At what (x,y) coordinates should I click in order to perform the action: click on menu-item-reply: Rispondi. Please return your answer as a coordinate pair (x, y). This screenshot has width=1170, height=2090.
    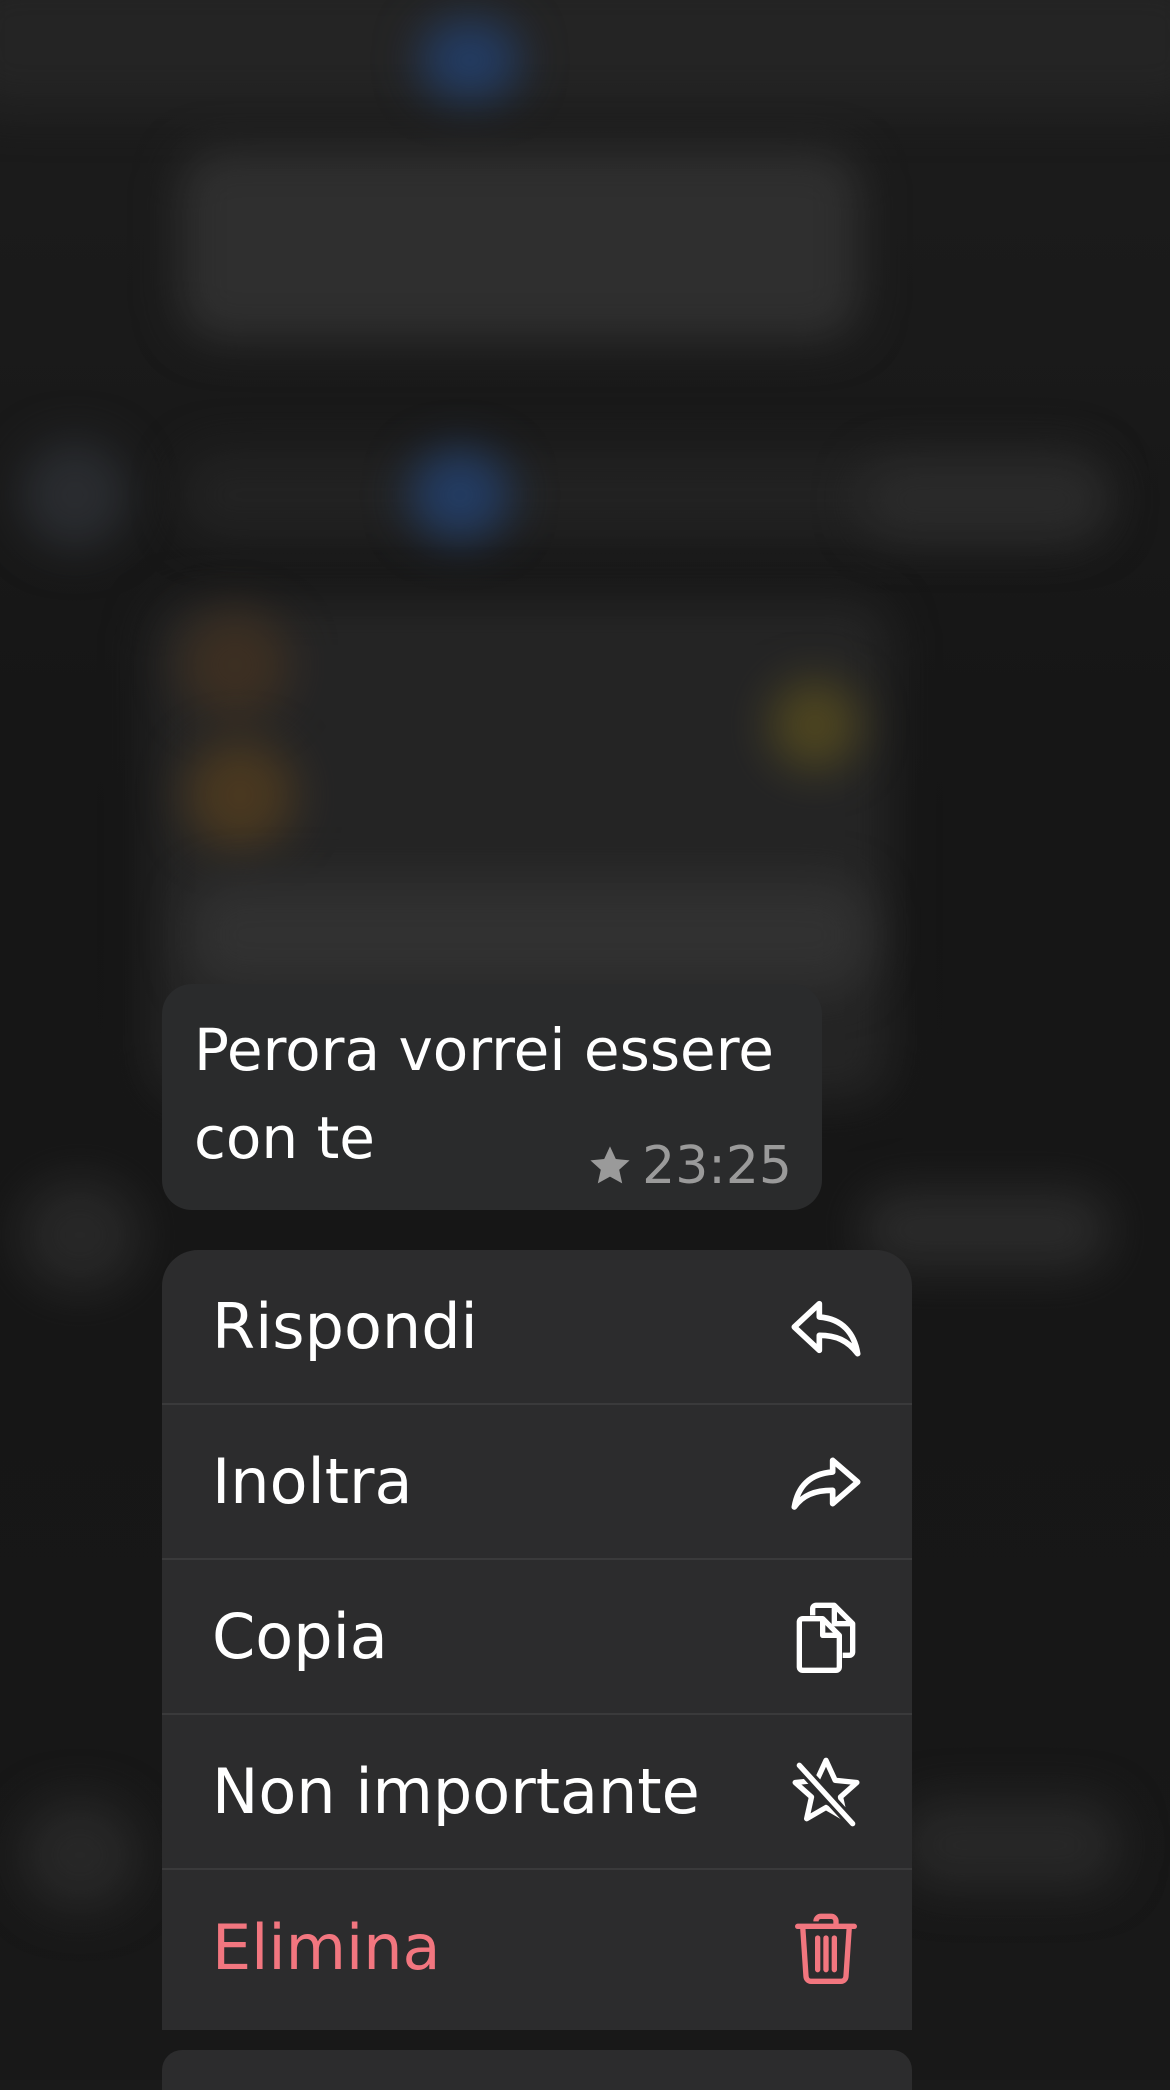
    Looking at the image, I should click on (537, 1327).